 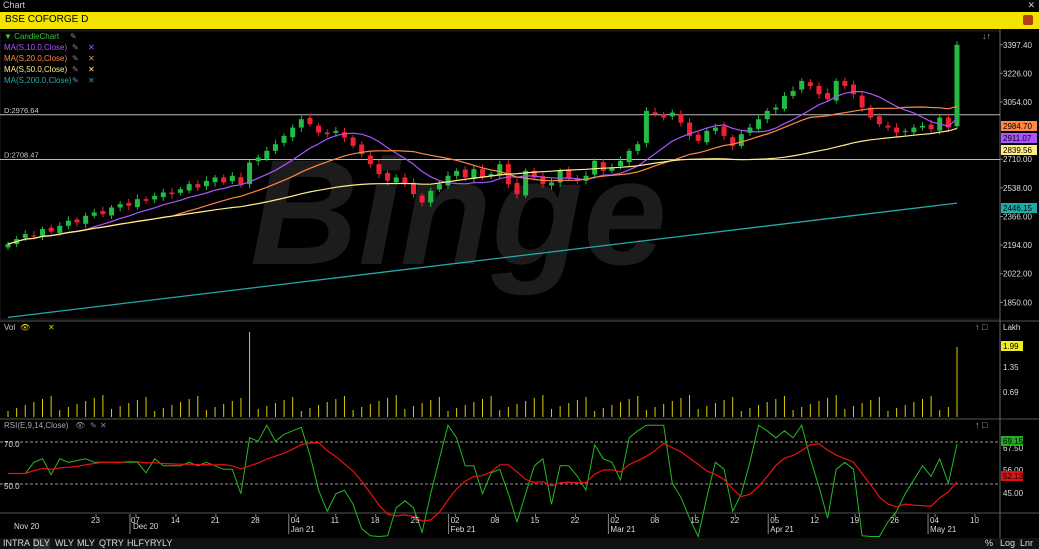 I want to click on x-tick-label: 28, so click(x=255, y=520).